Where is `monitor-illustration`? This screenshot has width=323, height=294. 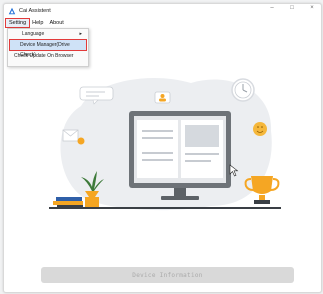 monitor-illustration is located at coordinates (180, 155).